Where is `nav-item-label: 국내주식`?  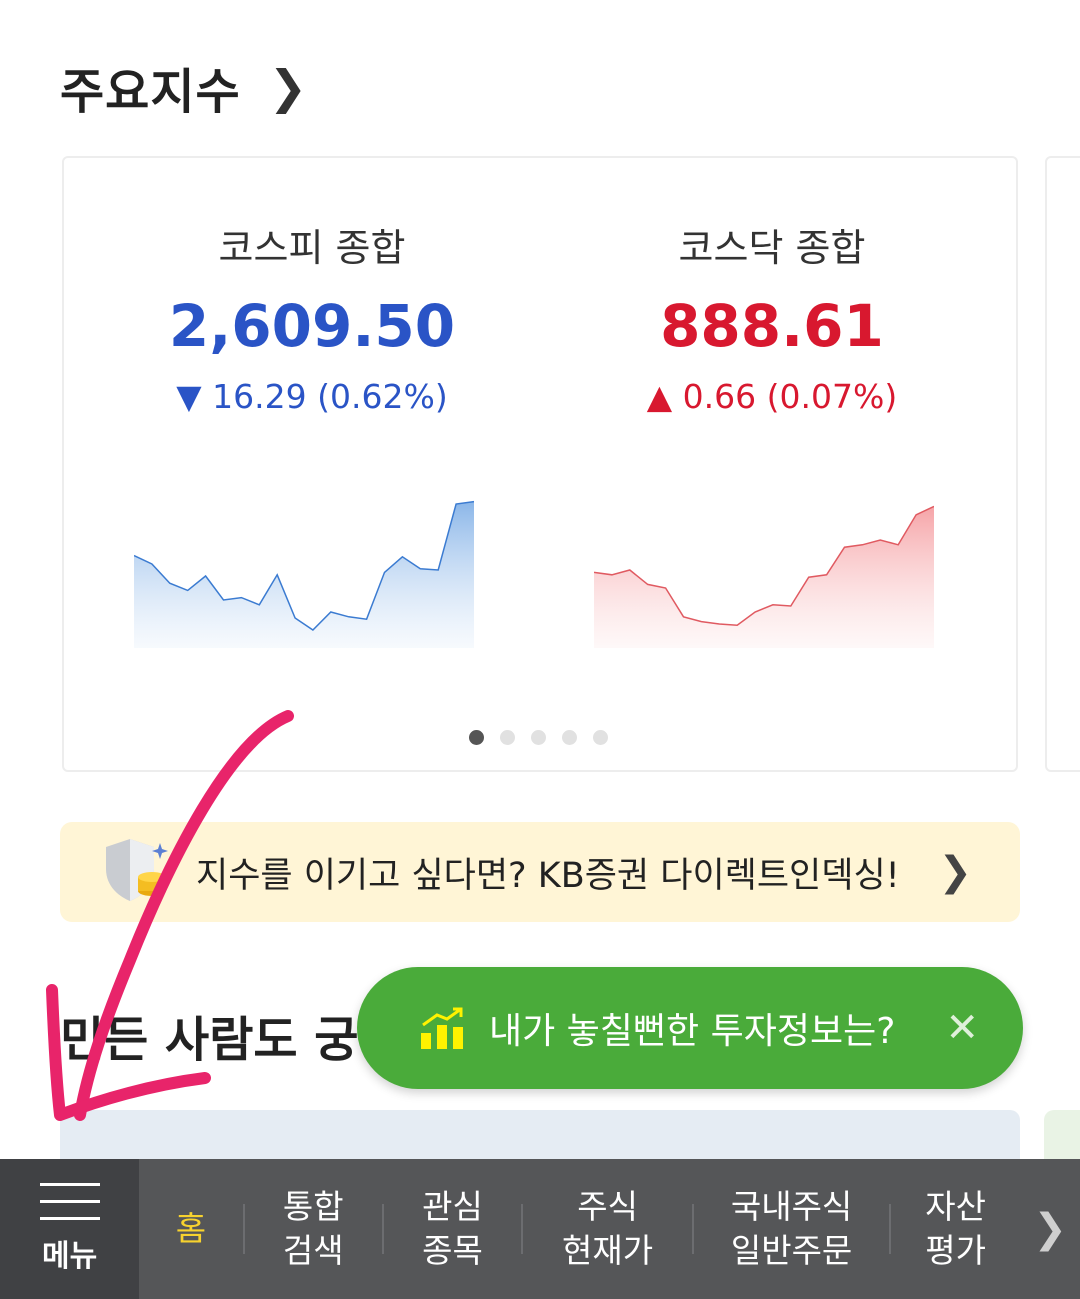 nav-item-label: 국내주식 is located at coordinates (791, 1206).